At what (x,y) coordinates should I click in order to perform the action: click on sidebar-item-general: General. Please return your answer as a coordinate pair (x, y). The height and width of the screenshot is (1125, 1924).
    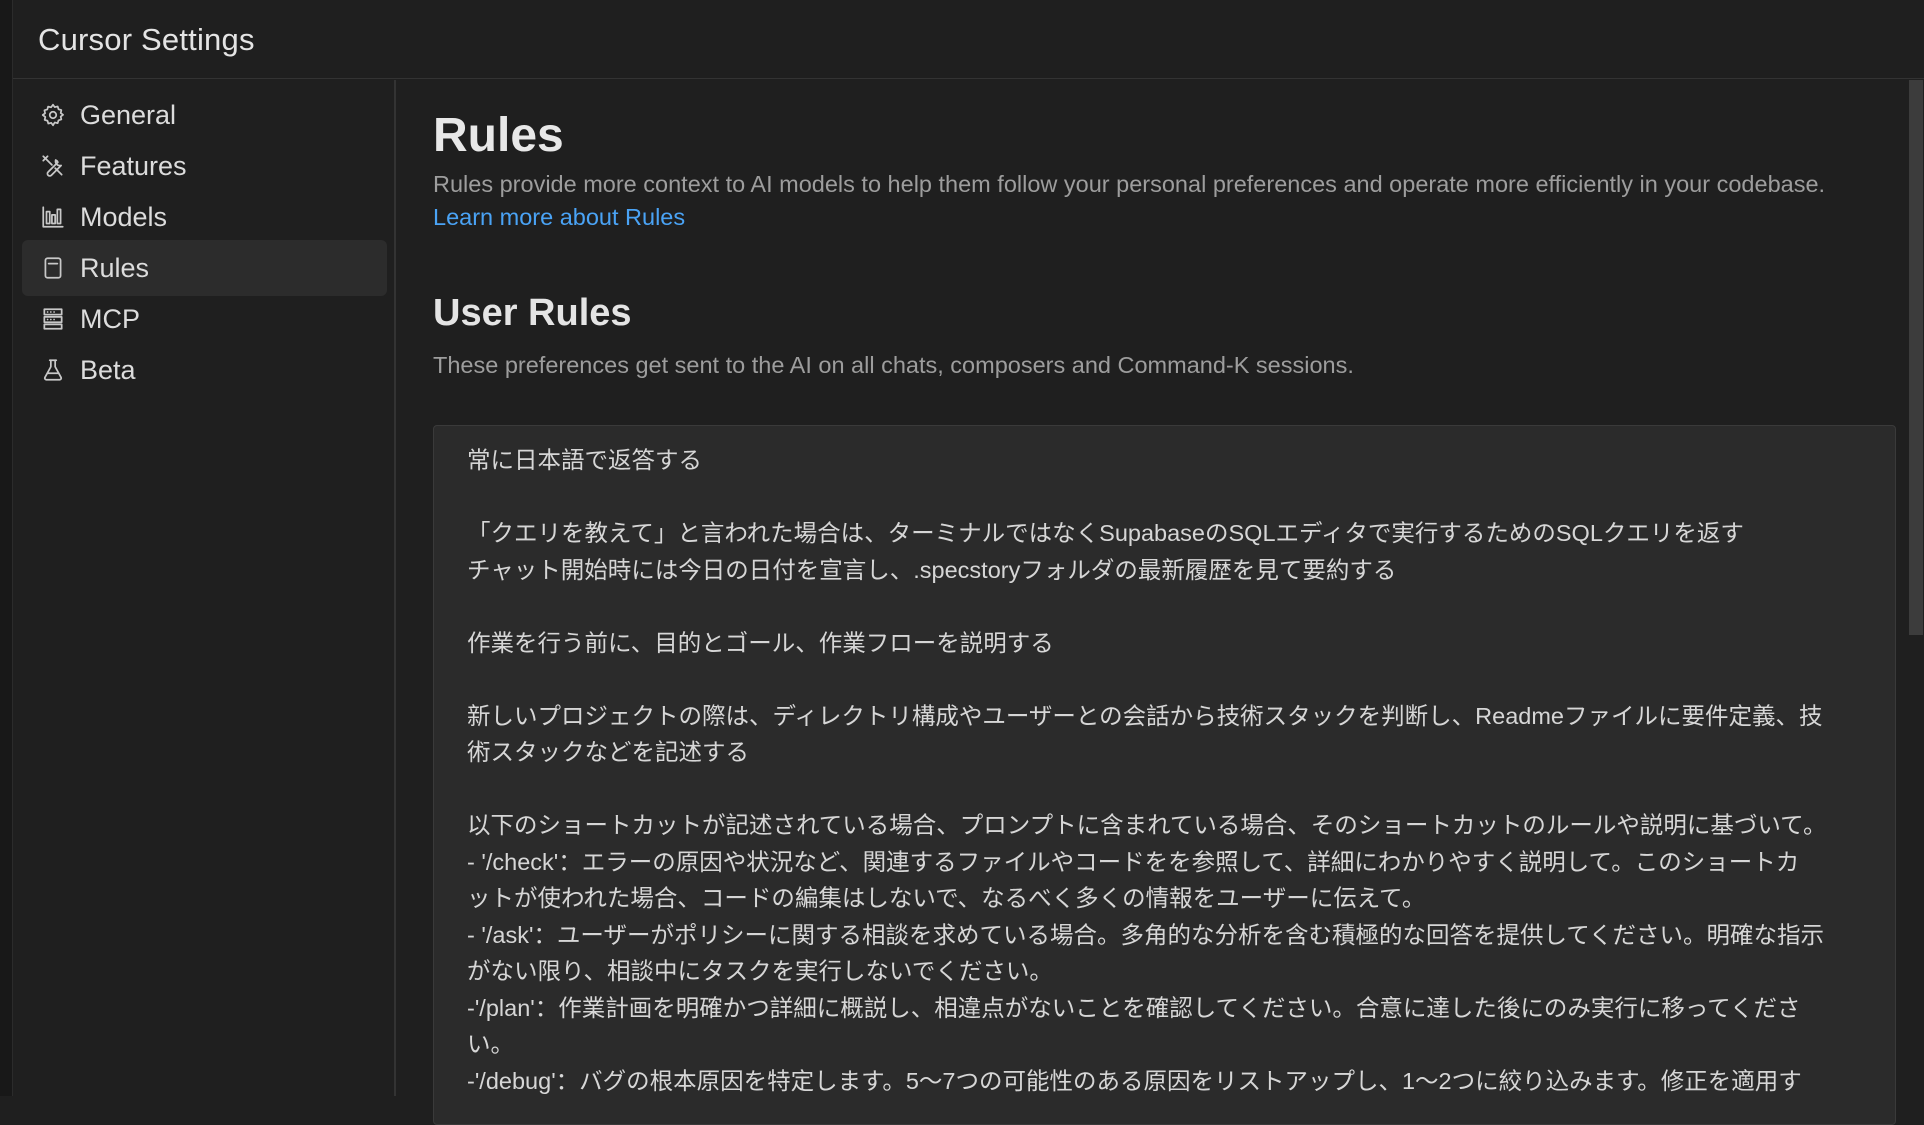
    Looking at the image, I should click on (204, 115).